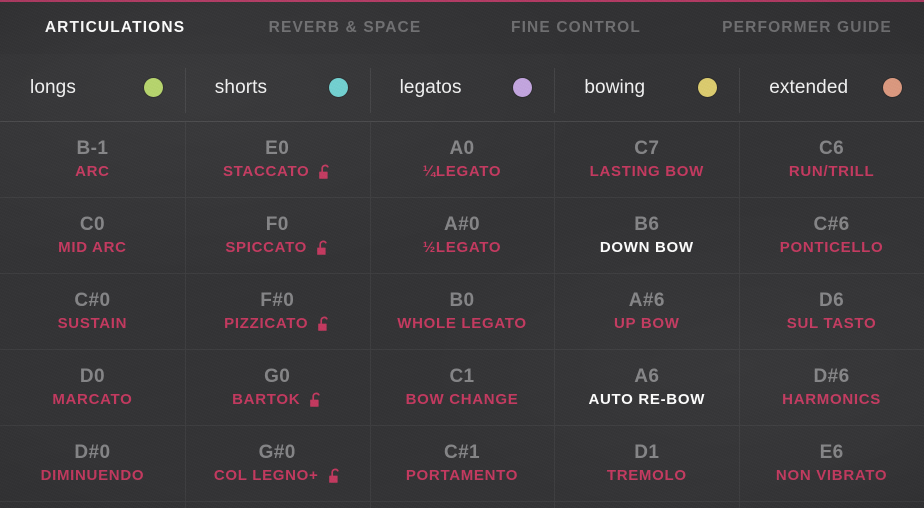  Describe the element at coordinates (892, 87) in the screenshot. I see `group-dot-extended` at that location.